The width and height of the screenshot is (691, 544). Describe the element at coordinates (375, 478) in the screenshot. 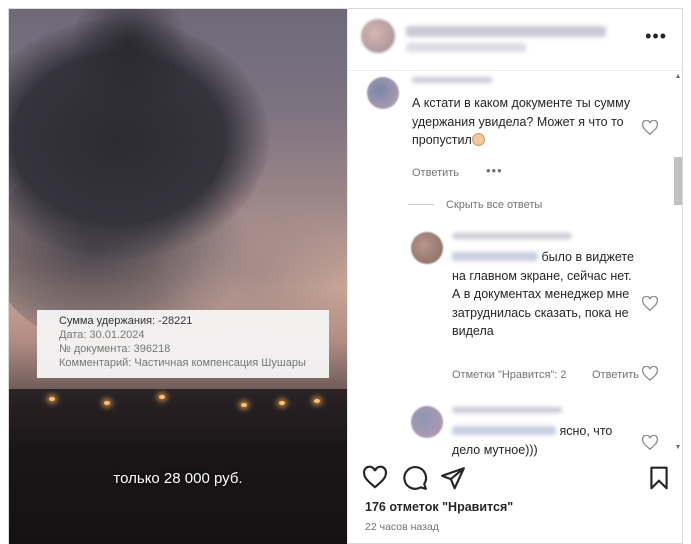

I see `like-heart-icon` at that location.